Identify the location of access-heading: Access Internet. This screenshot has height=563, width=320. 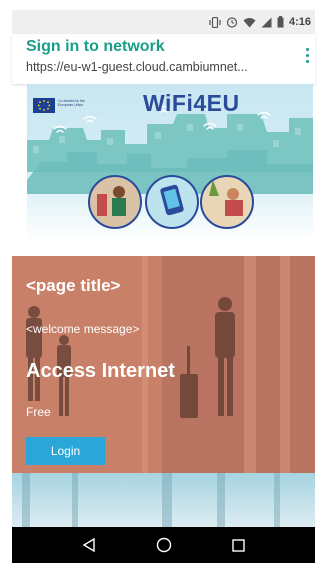
(100, 371).